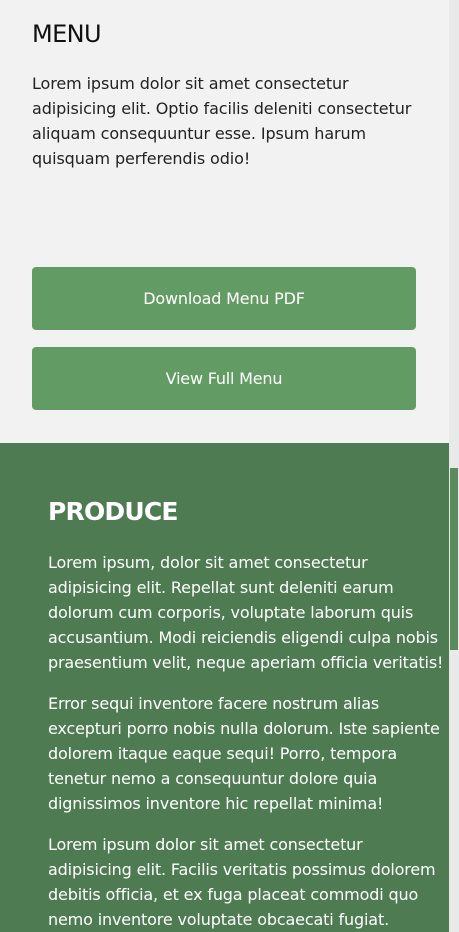 The image size is (459, 932). I want to click on scrollbar-thumb, so click(454, 559).